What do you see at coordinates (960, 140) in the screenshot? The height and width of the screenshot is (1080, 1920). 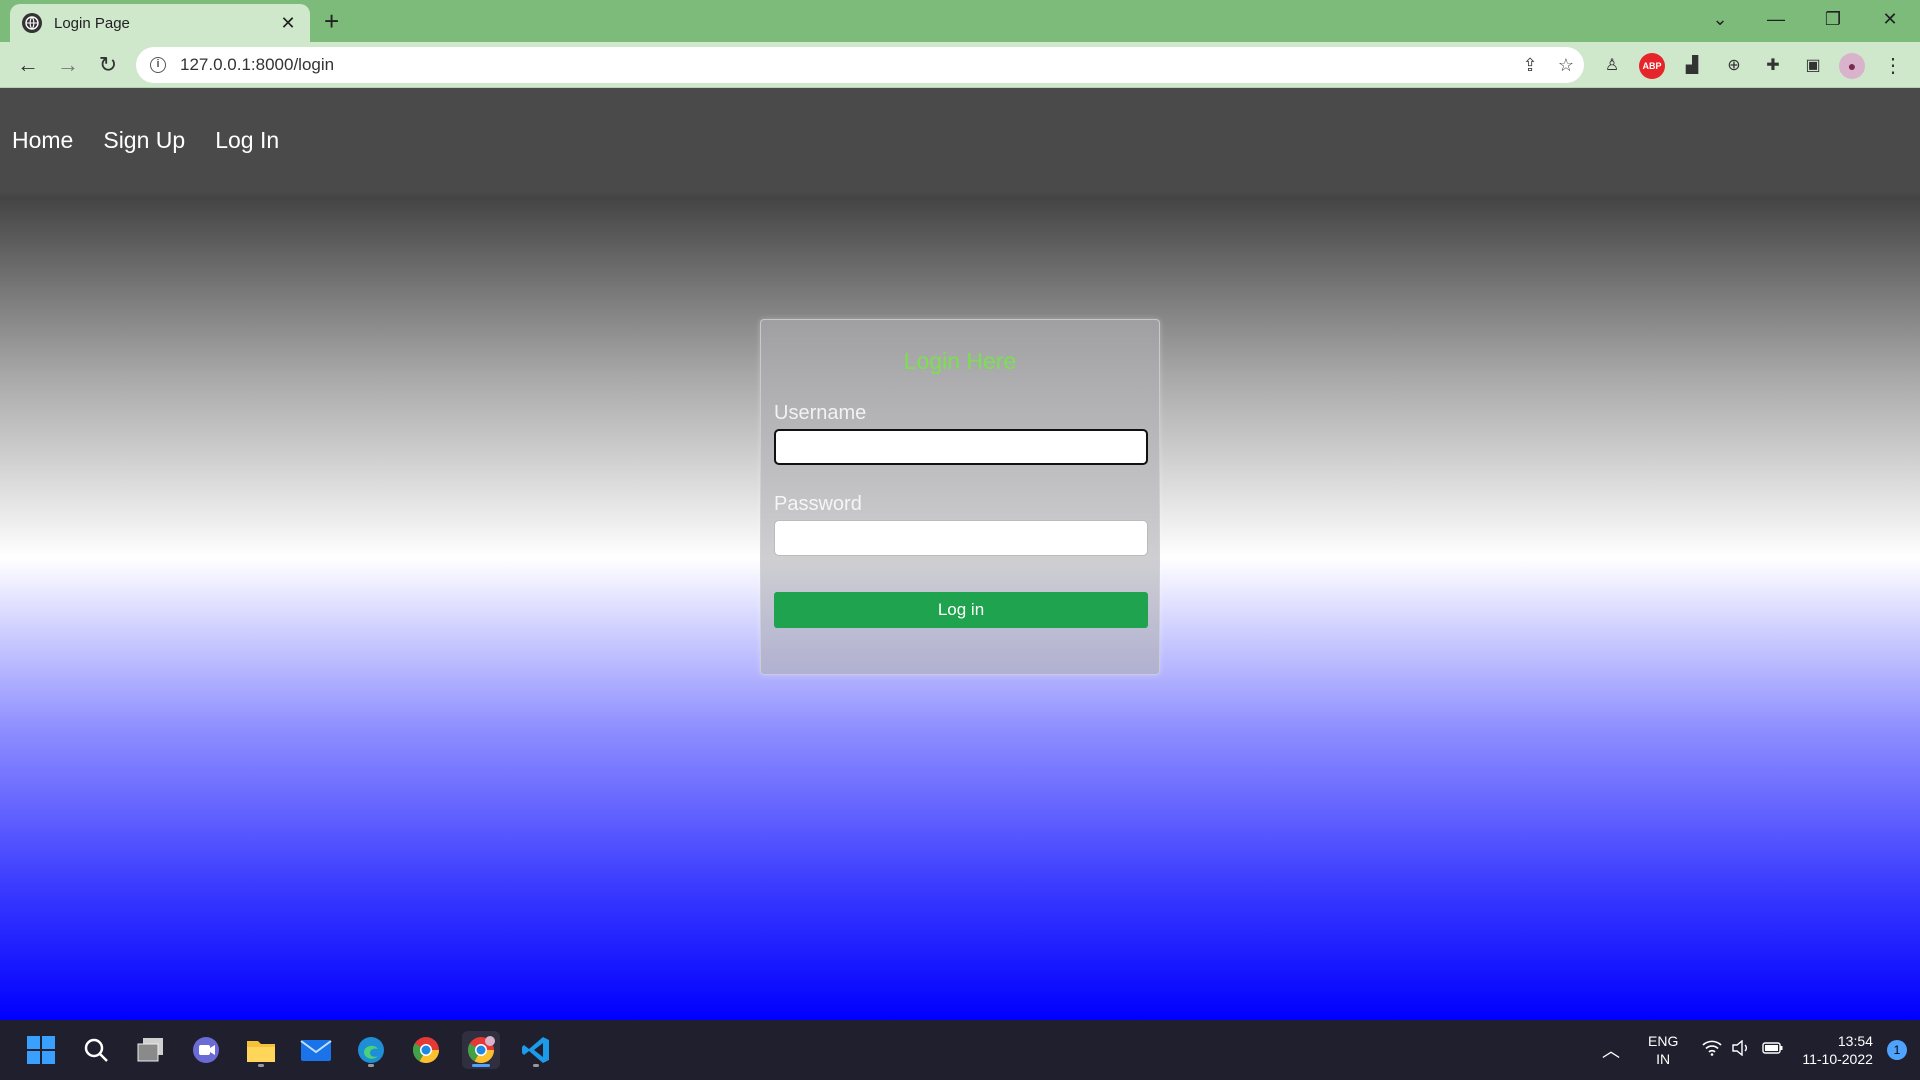 I see `site-navbar: Home Sign Up Log In` at bounding box center [960, 140].